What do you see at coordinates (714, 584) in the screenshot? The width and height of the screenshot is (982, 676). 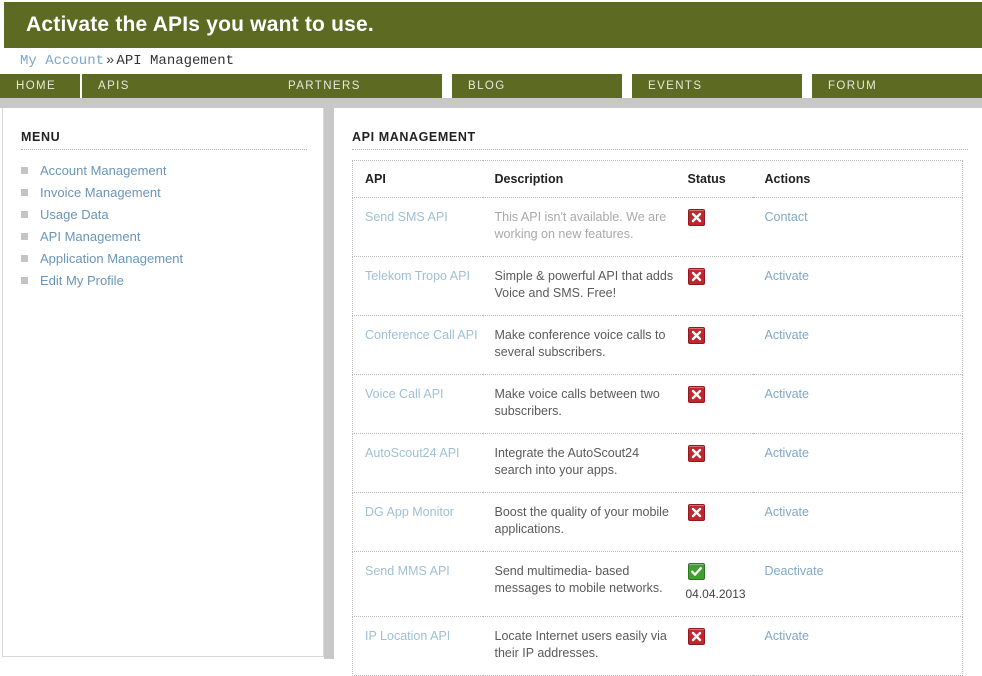 I see `cell-status: 04.04.2013` at bounding box center [714, 584].